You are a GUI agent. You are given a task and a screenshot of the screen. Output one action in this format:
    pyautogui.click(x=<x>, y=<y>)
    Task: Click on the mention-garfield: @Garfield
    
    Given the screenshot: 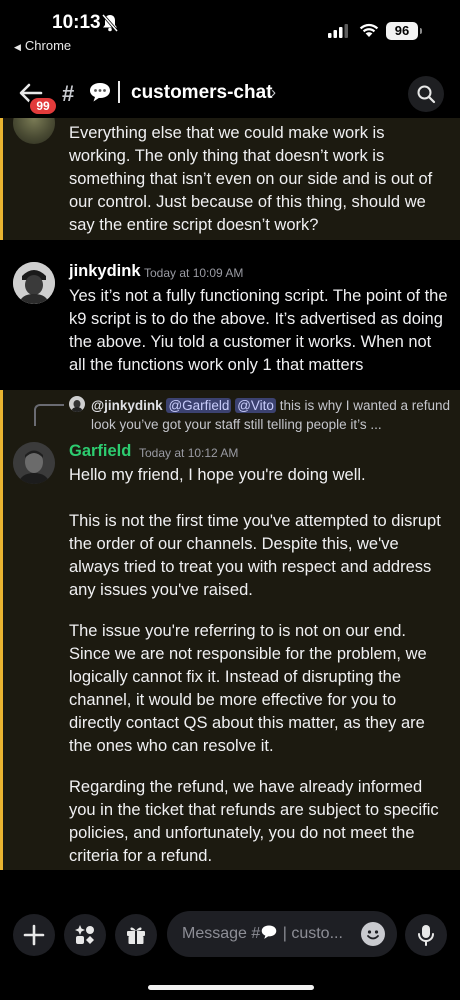 What is the action you would take?
    pyautogui.click(x=199, y=405)
    